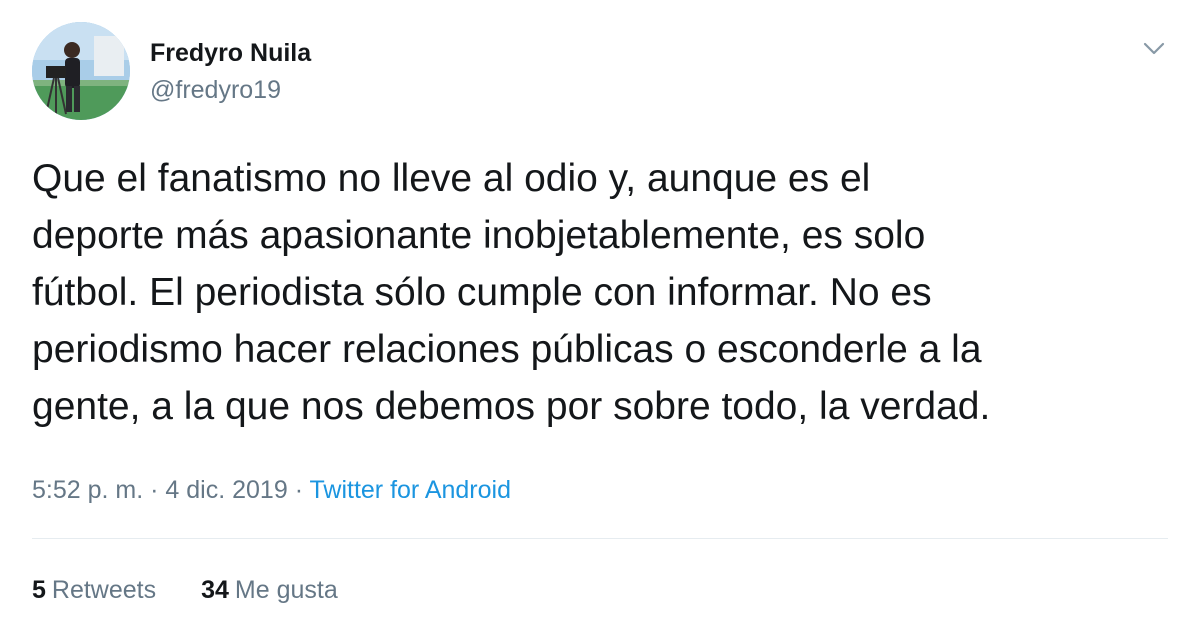  Describe the element at coordinates (230, 53) in the screenshot. I see `author-name: Fredyro Nuila` at that location.